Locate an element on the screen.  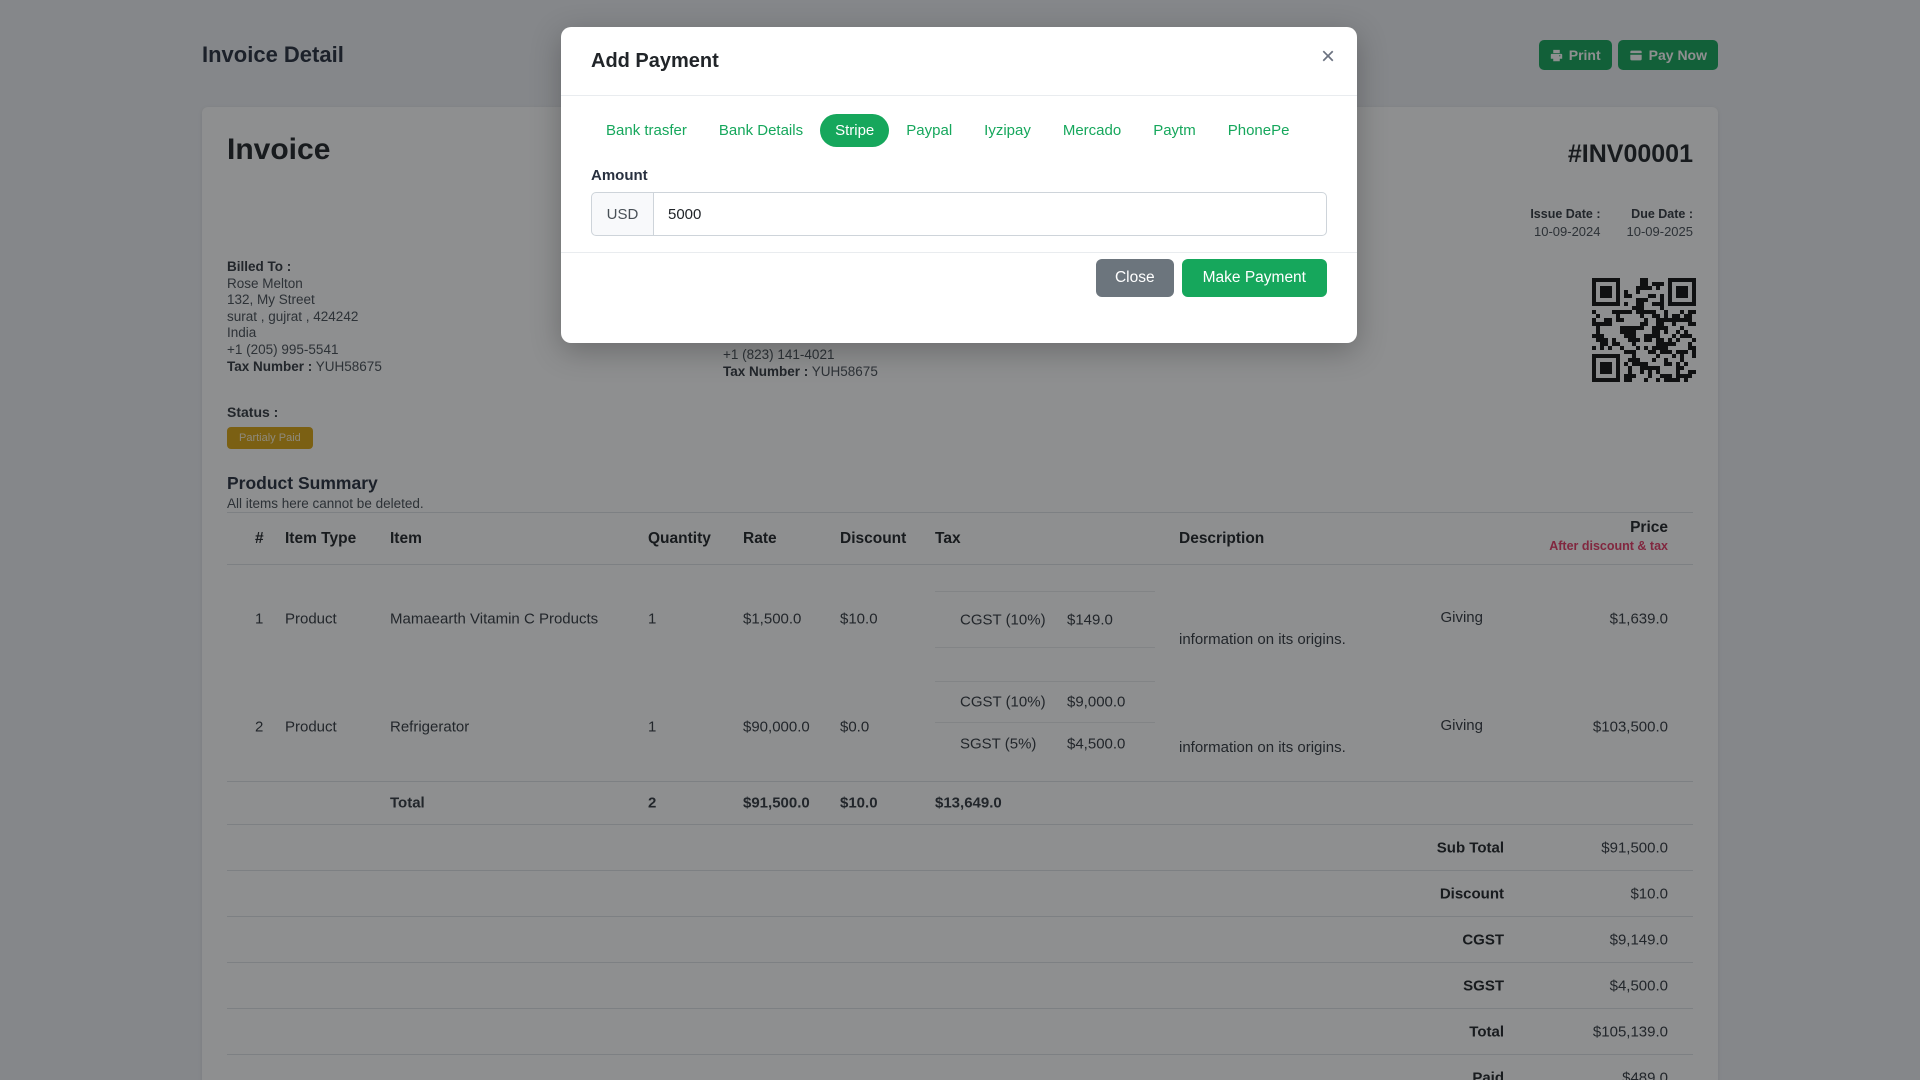
tab-paypal: Paypal is located at coordinates (929, 130).